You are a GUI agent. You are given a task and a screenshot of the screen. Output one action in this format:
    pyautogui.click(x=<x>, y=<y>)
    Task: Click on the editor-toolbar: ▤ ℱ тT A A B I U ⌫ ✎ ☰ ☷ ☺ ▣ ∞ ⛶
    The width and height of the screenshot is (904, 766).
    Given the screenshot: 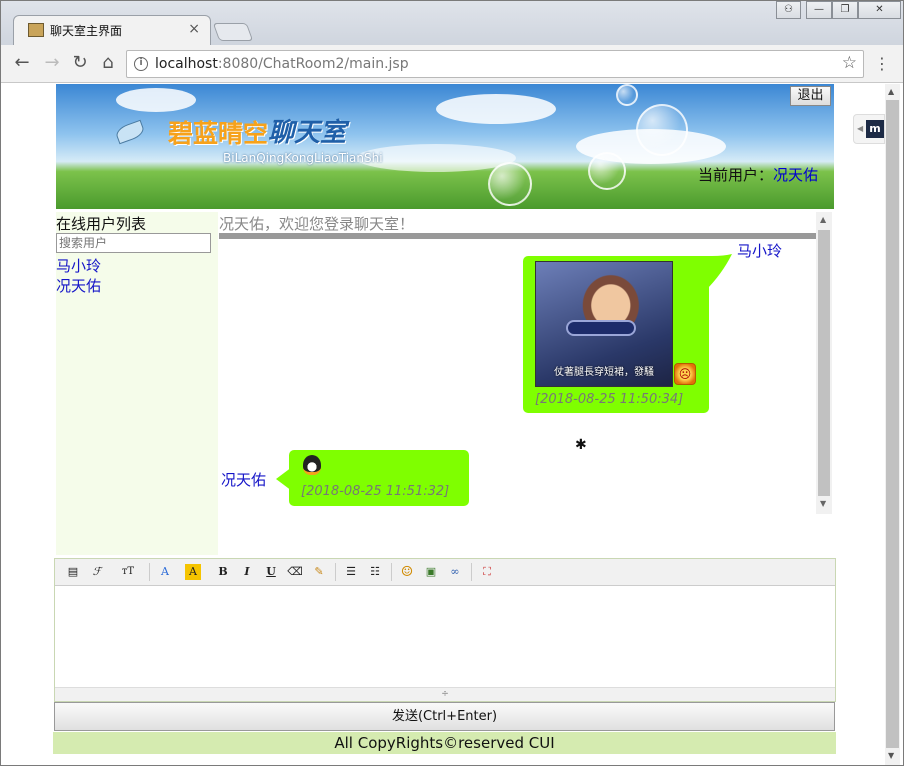 What is the action you would take?
    pyautogui.click(x=445, y=572)
    